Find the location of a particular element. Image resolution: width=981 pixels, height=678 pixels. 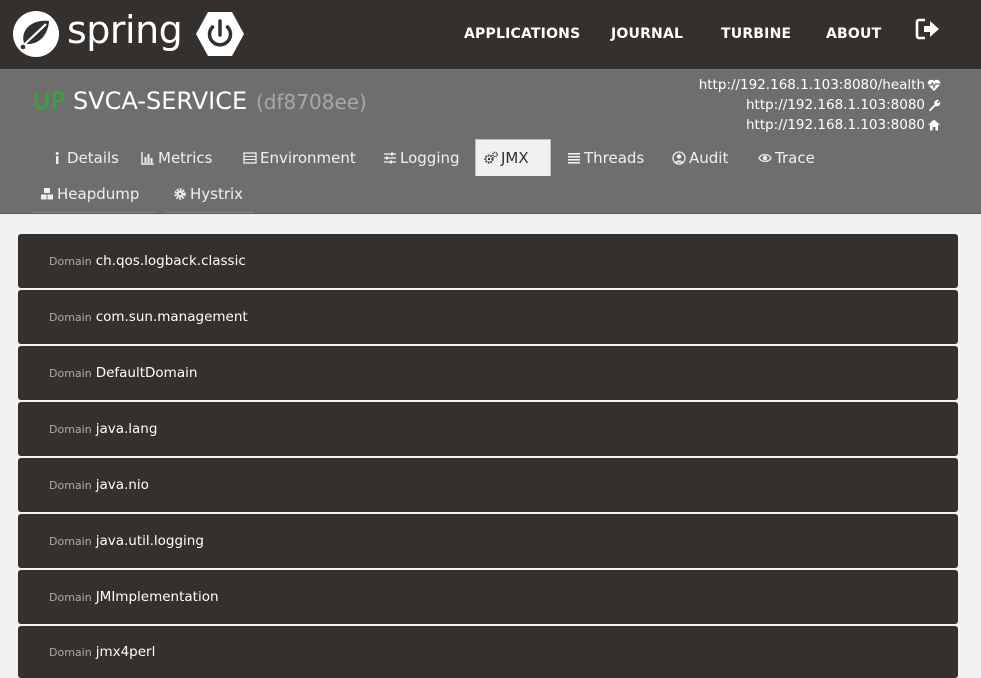

heartbeat-icon is located at coordinates (934, 85).